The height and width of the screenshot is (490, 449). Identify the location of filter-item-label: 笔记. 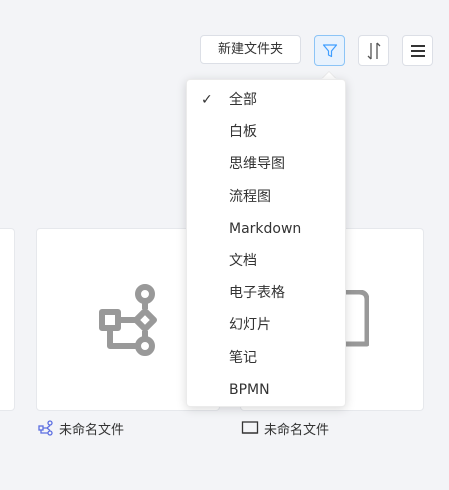
(243, 357).